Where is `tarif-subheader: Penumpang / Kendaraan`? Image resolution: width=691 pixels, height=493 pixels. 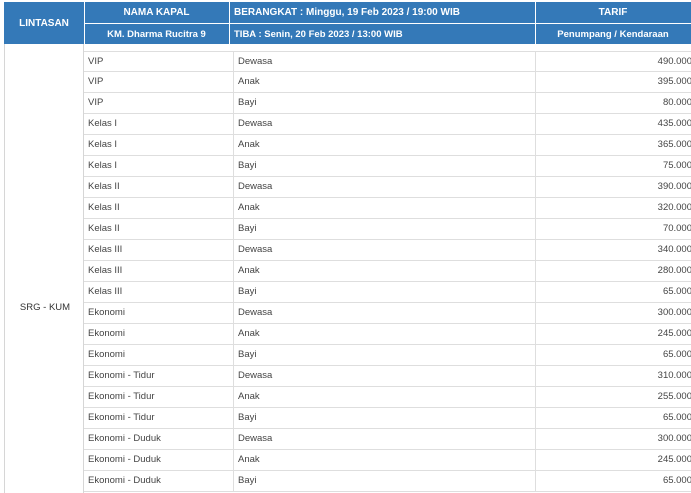 tarif-subheader: Penumpang / Kendaraan is located at coordinates (613, 34).